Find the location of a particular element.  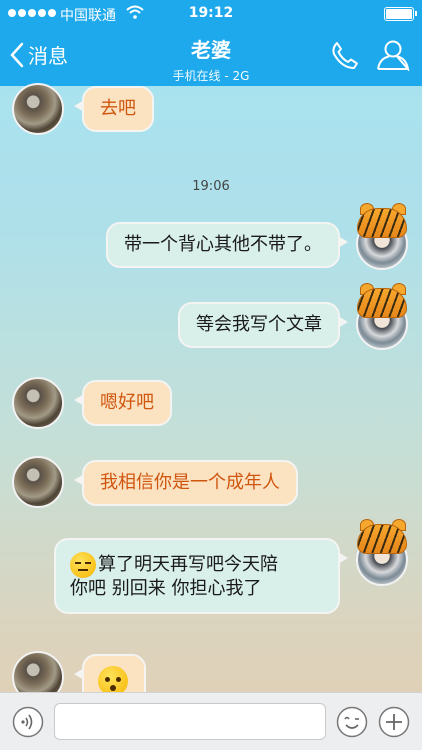

message-input-bar is located at coordinates (211, 721).